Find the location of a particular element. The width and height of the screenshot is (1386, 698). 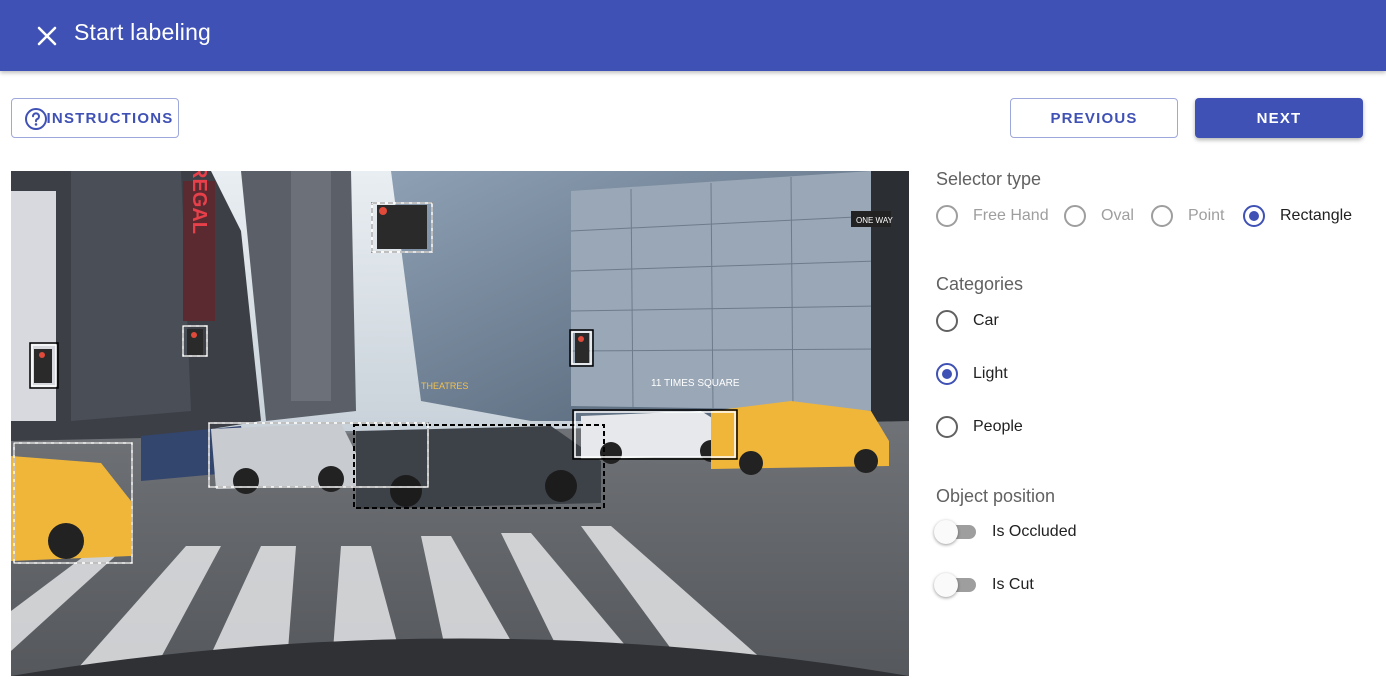

category-people-label: People is located at coordinates (998, 426).